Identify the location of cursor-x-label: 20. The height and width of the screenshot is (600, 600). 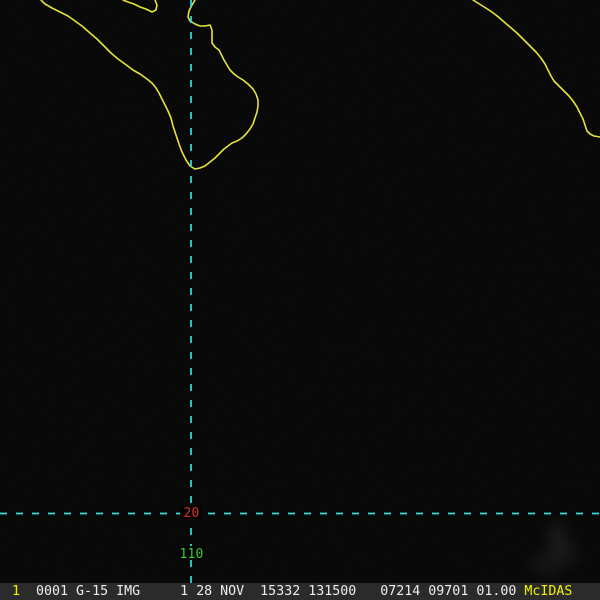
(192, 513).